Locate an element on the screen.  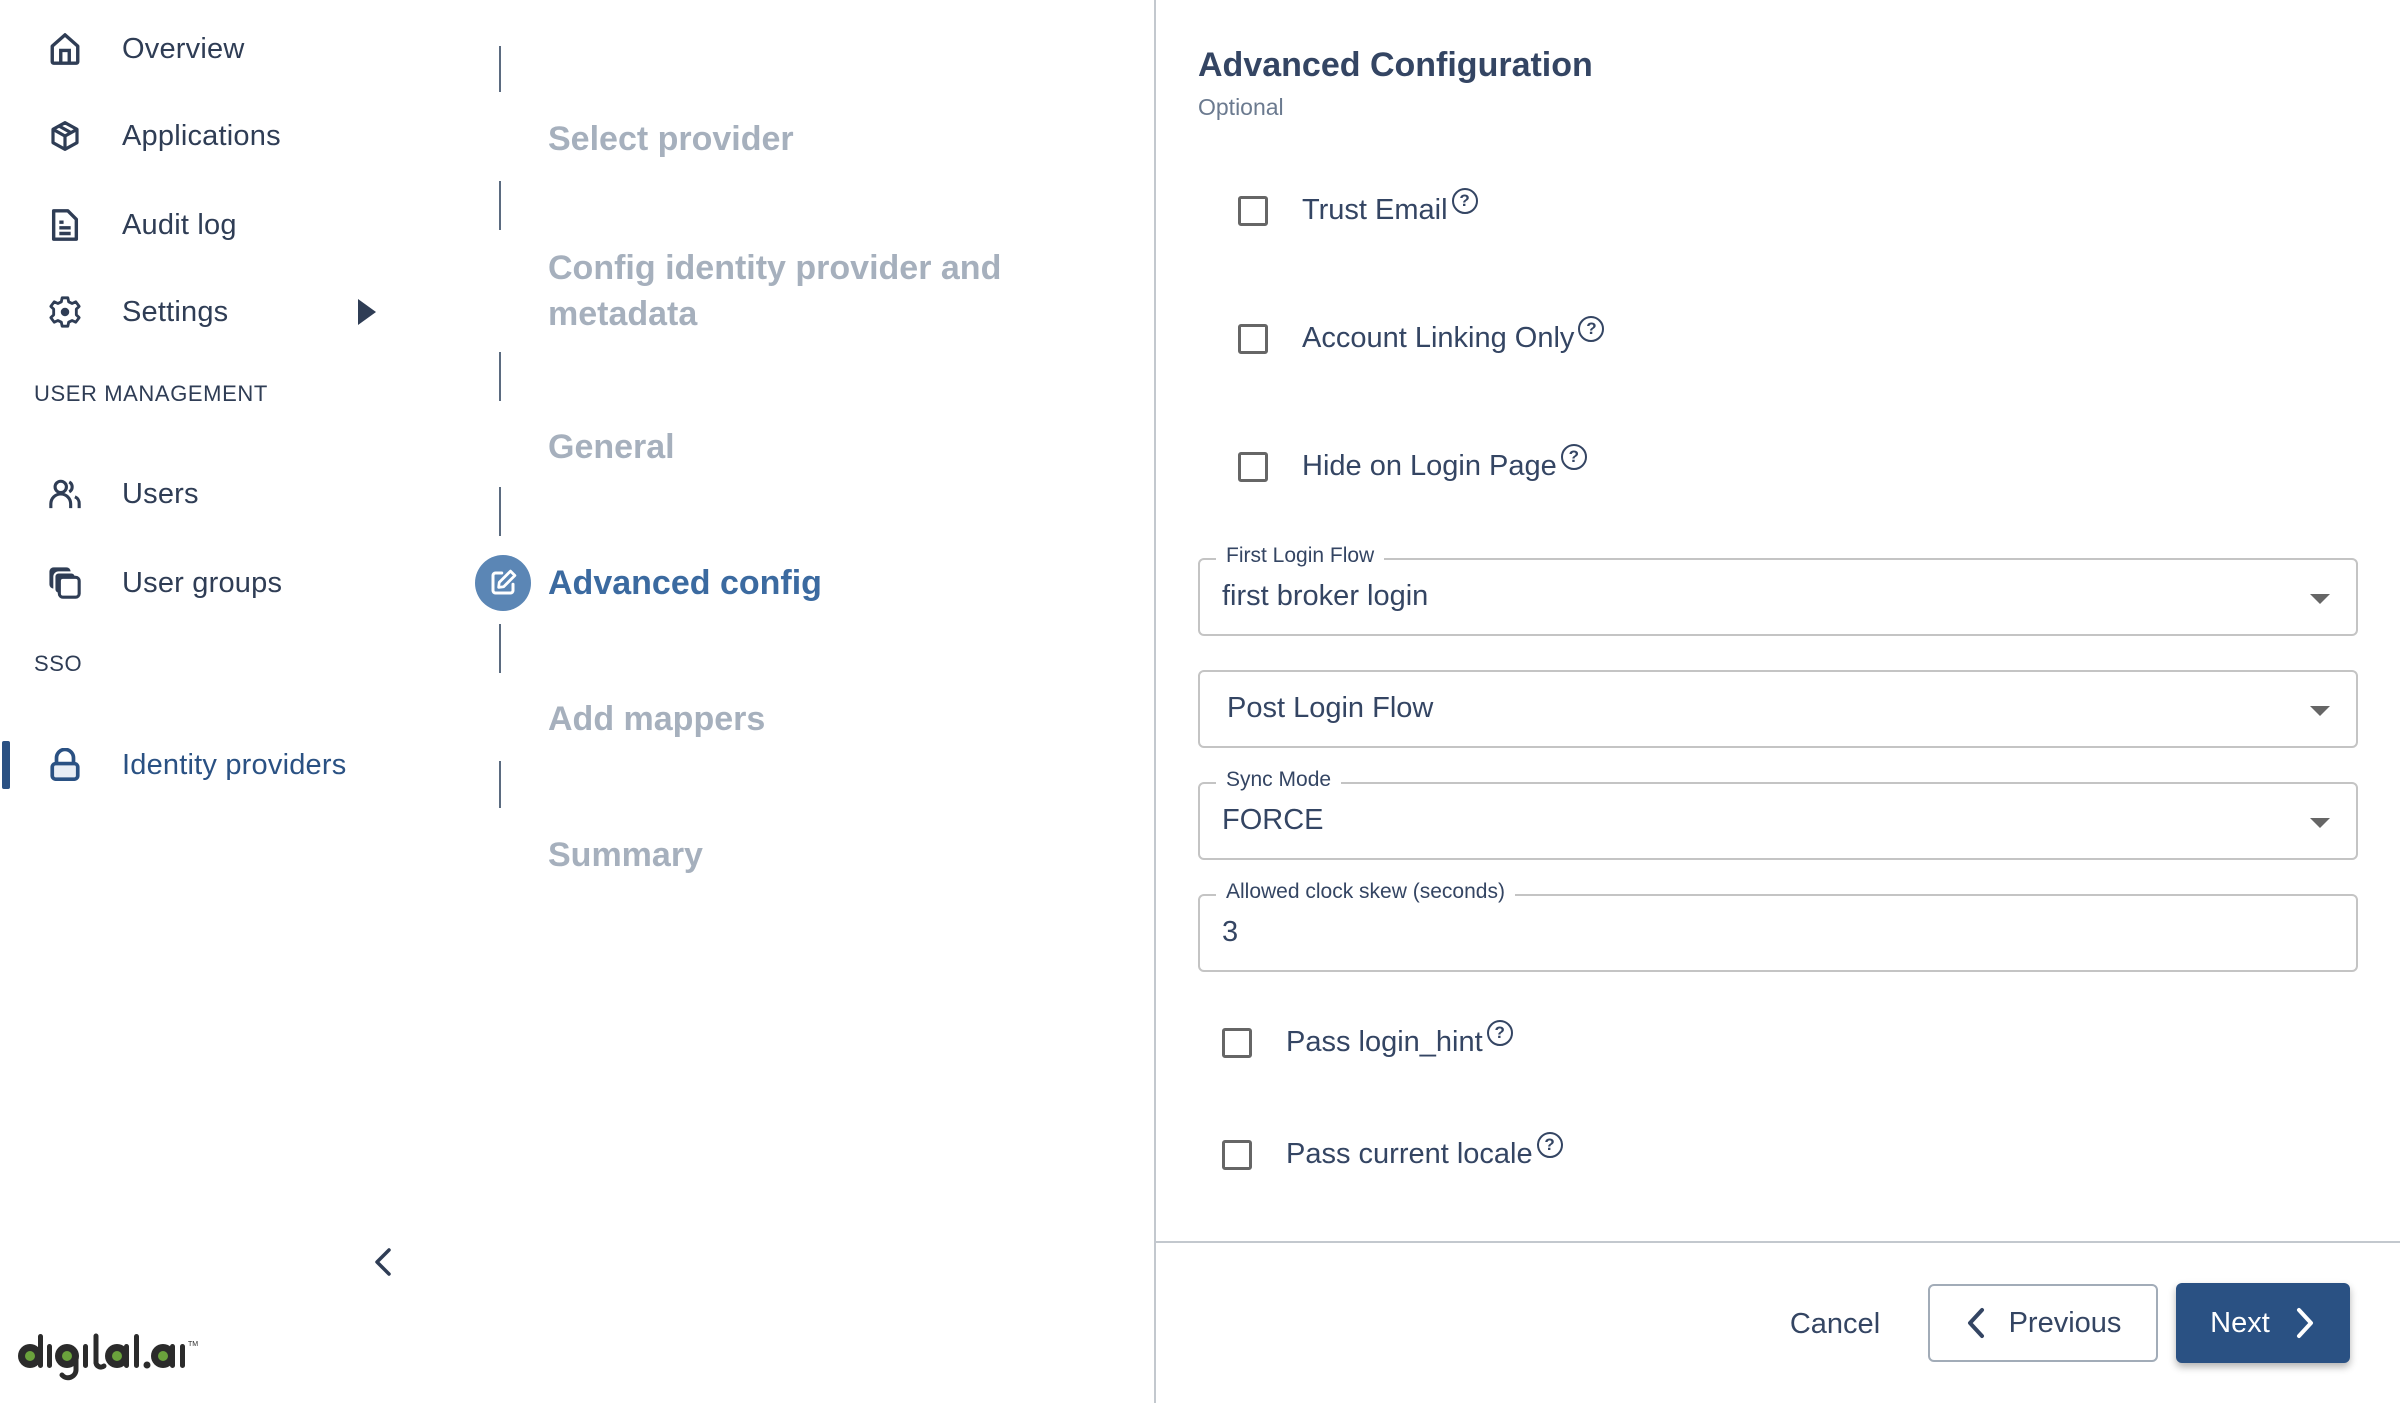
sidebar-item-overview: Overview is located at coordinates (210, 49).